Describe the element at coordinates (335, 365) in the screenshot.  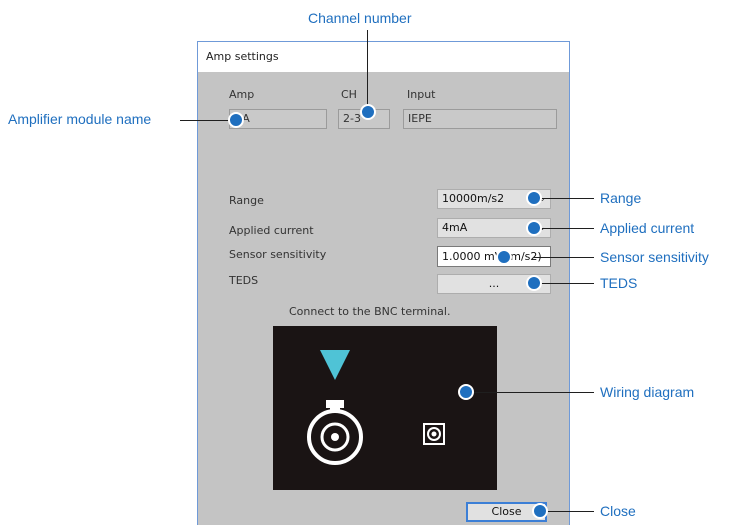
I see `triangle-marker-icon` at that location.